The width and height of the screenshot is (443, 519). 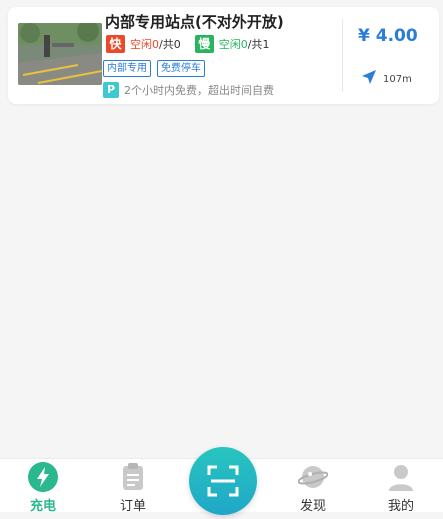 I want to click on slow-total-sep: /共, so click(x=255, y=44).